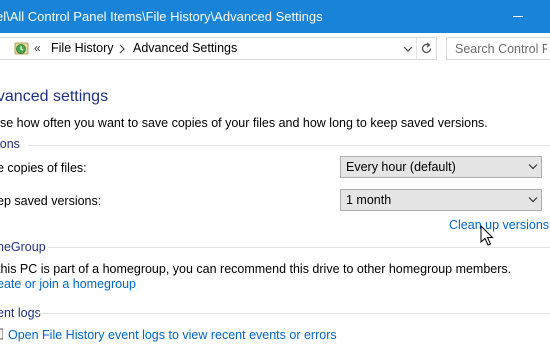 Image resolution: width=550 pixels, height=349 pixels. I want to click on keep-versions-dropdown: 1 month, so click(441, 200).